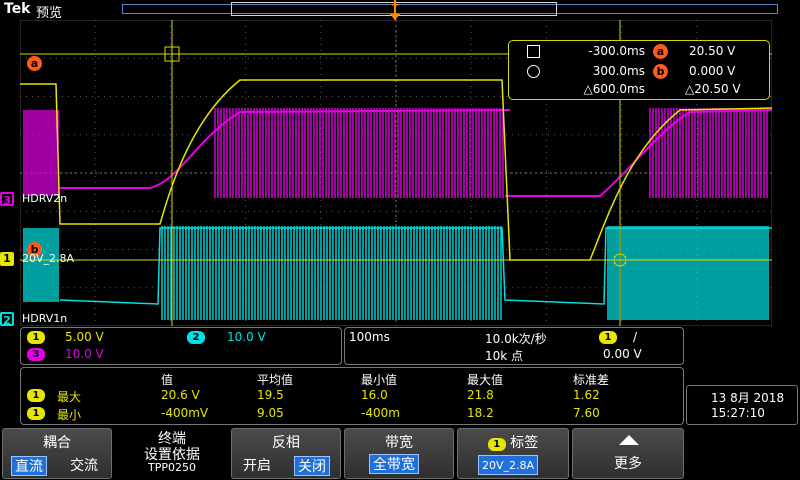  Describe the element at coordinates (399, 443) in the screenshot. I see `bandwidth-title: 带宽` at that location.